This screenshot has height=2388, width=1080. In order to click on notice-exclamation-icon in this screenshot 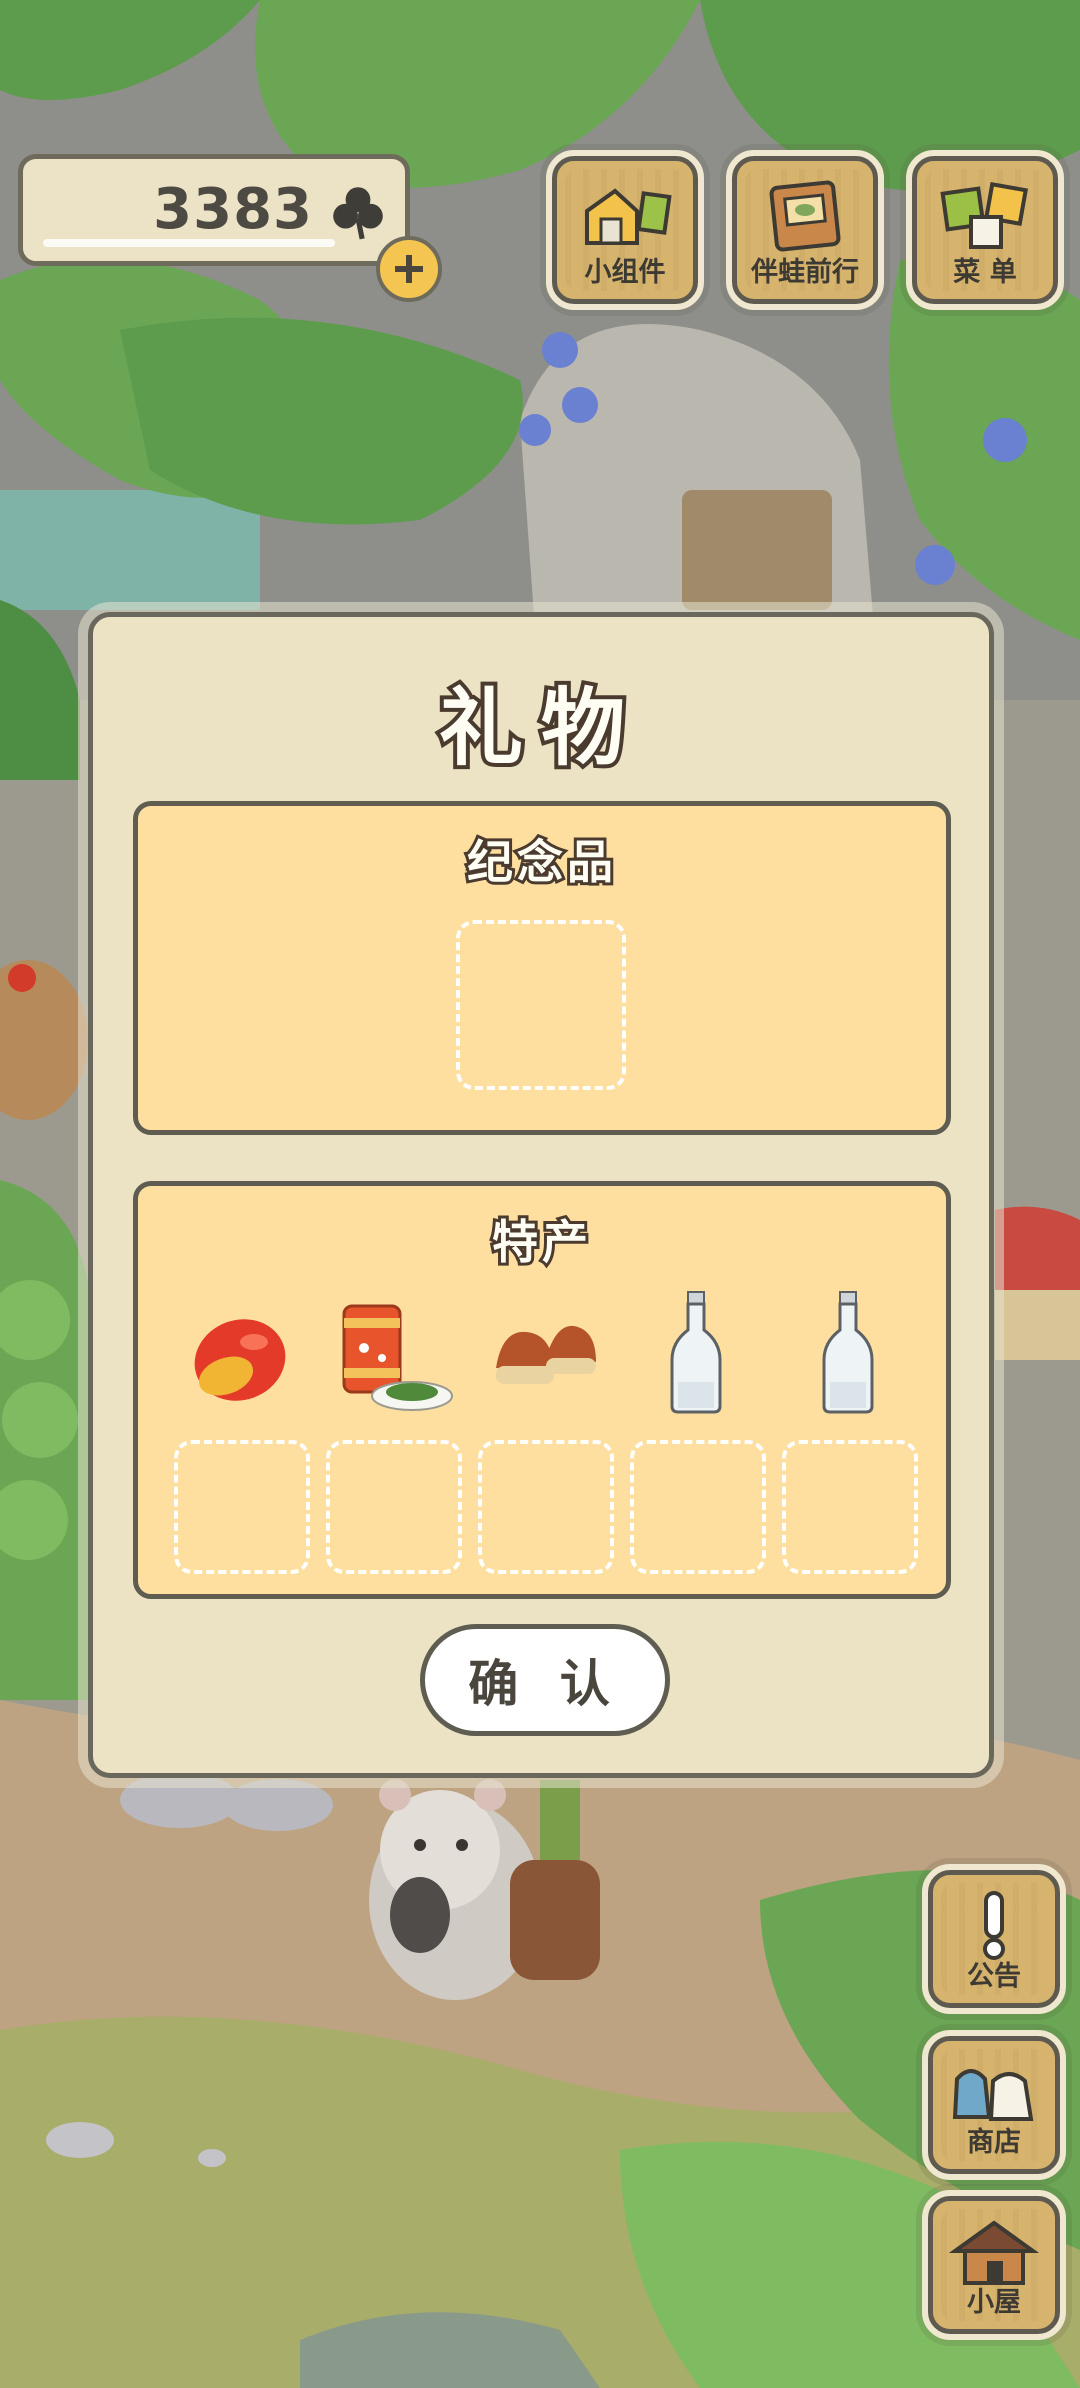, I will do `click(994, 1925)`.